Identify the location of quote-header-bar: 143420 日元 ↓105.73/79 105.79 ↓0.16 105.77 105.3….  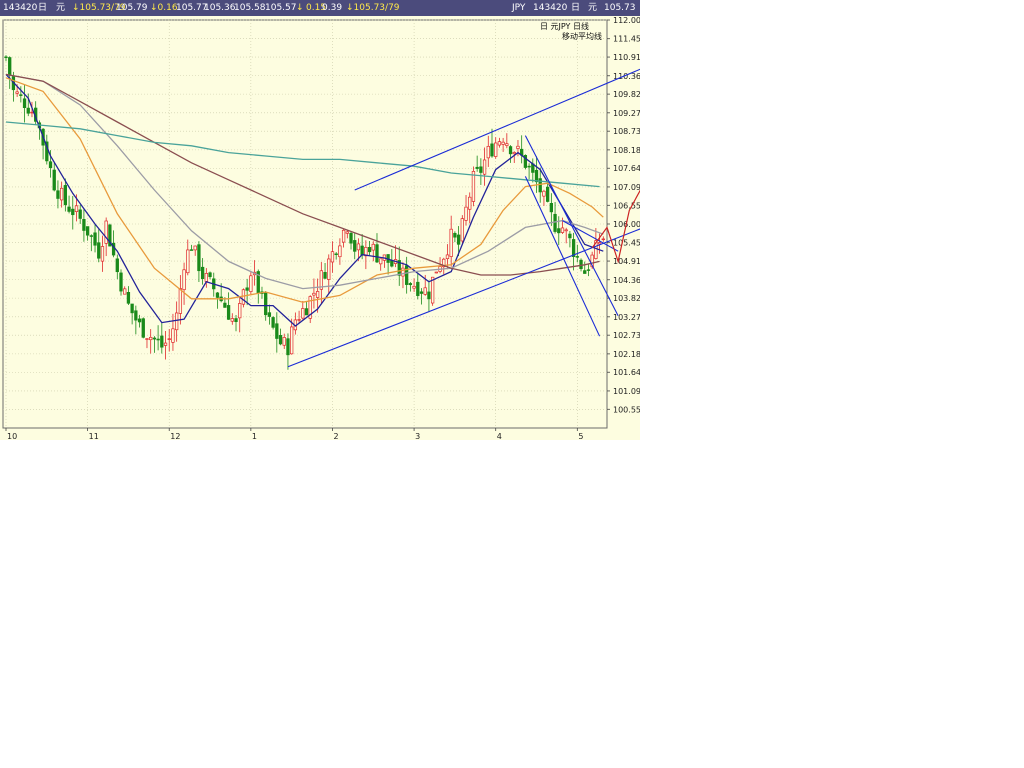
(320, 8).